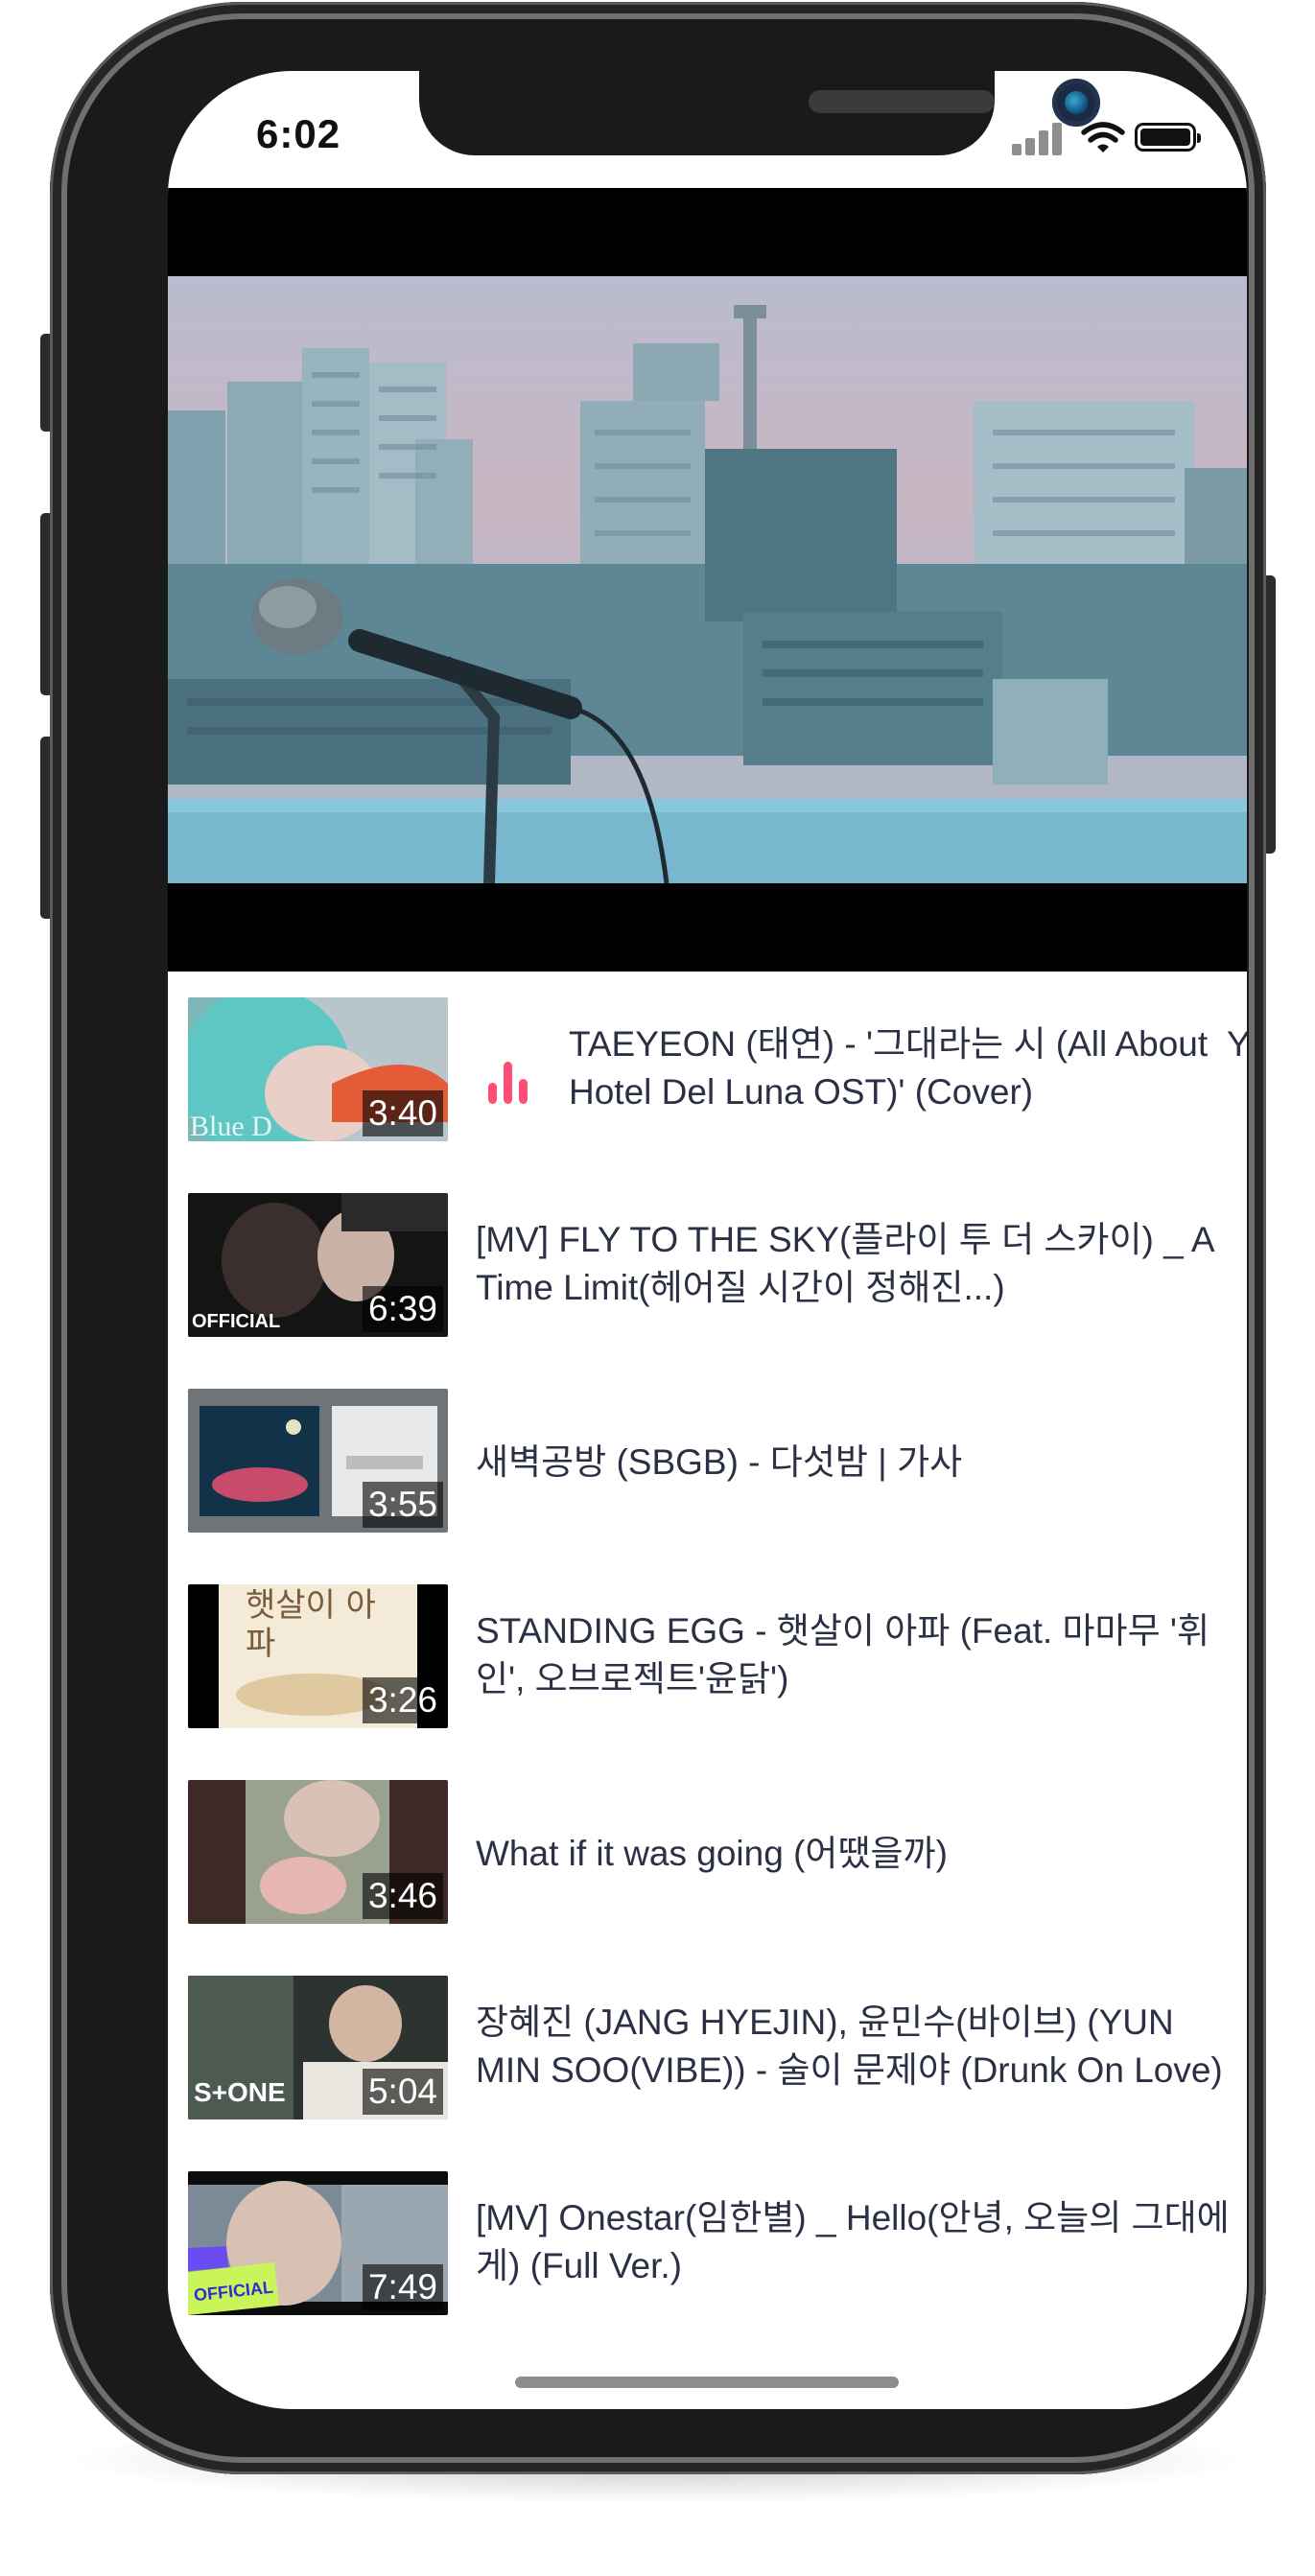 The width and height of the screenshot is (1315, 2576). What do you see at coordinates (759, 113) in the screenshot?
I see `notch` at bounding box center [759, 113].